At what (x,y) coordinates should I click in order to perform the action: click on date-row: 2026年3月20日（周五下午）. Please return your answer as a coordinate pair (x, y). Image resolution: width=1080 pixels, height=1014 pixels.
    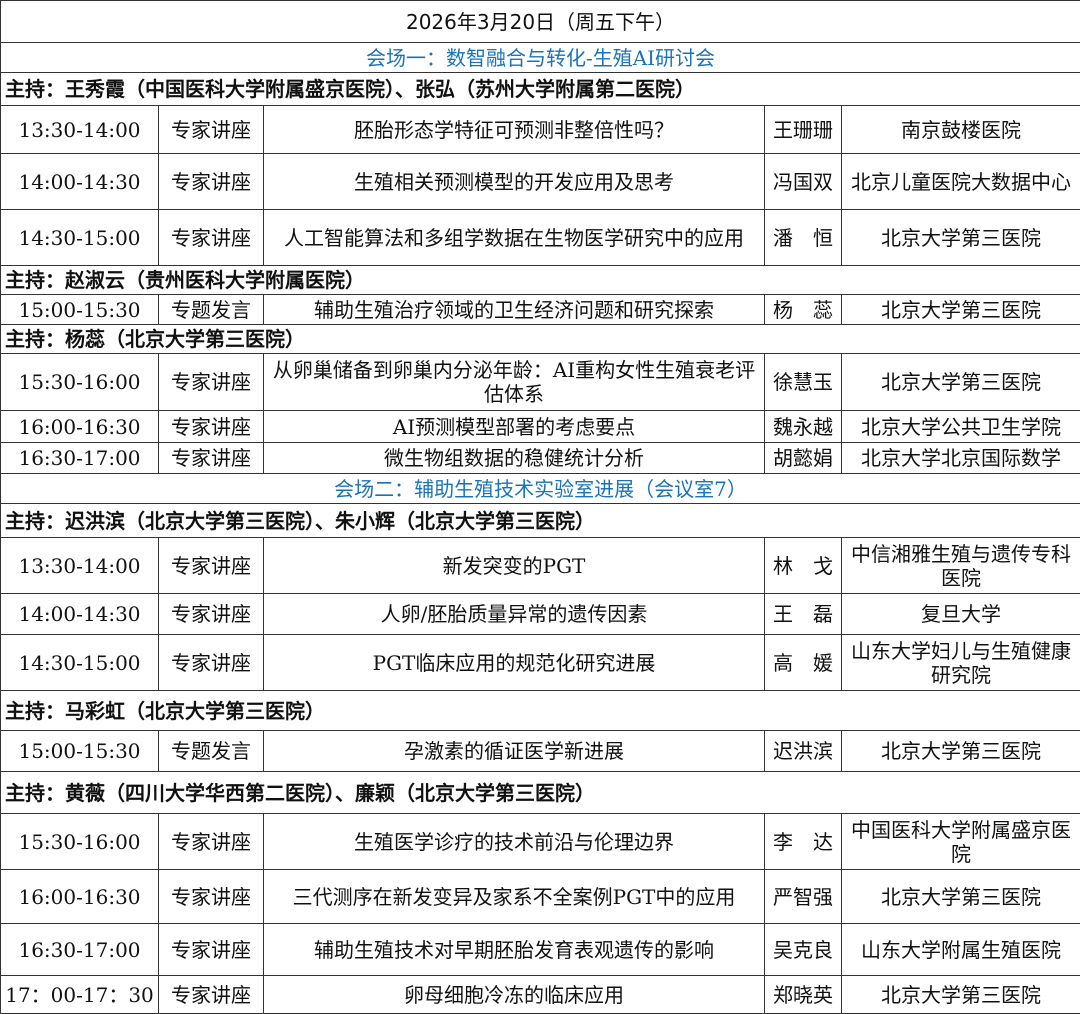
    Looking at the image, I should click on (540, 22).